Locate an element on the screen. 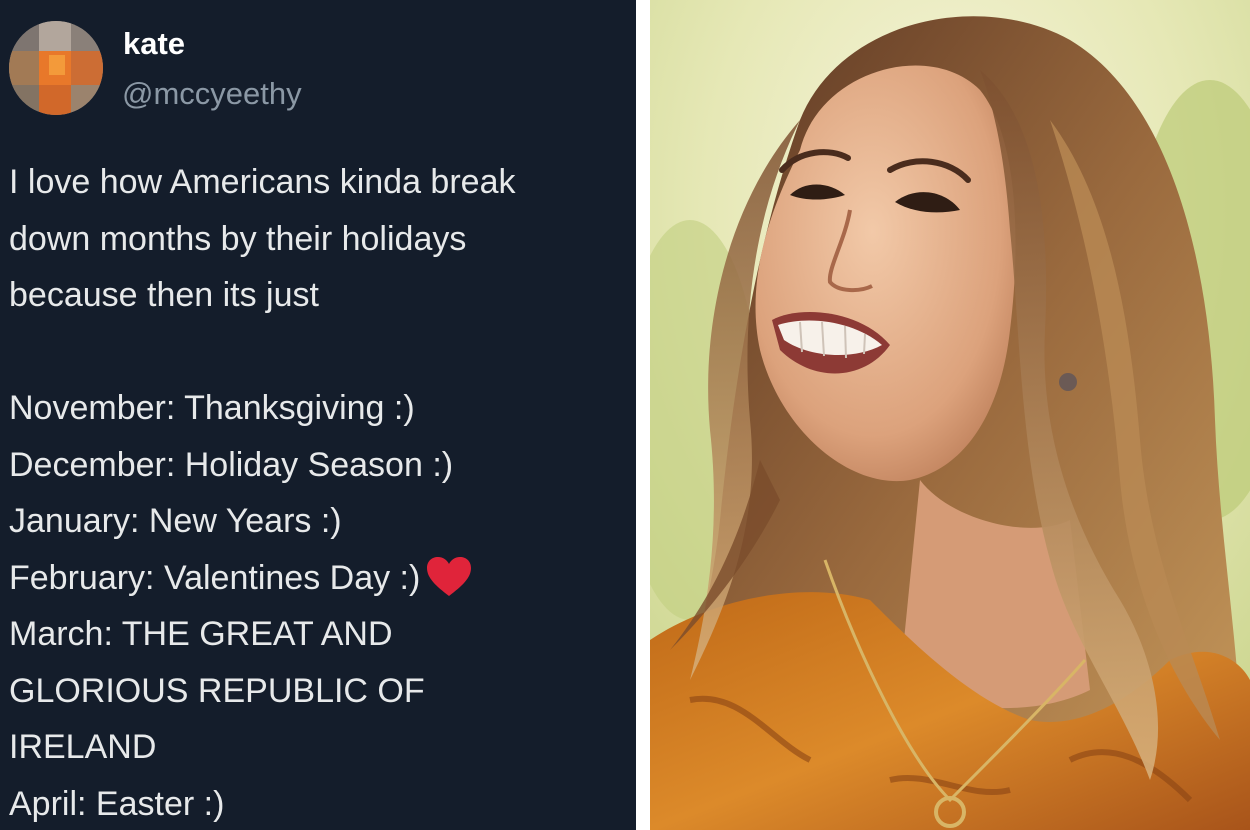 The width and height of the screenshot is (1250, 830). pixelated-avatar-icon is located at coordinates (56, 68).